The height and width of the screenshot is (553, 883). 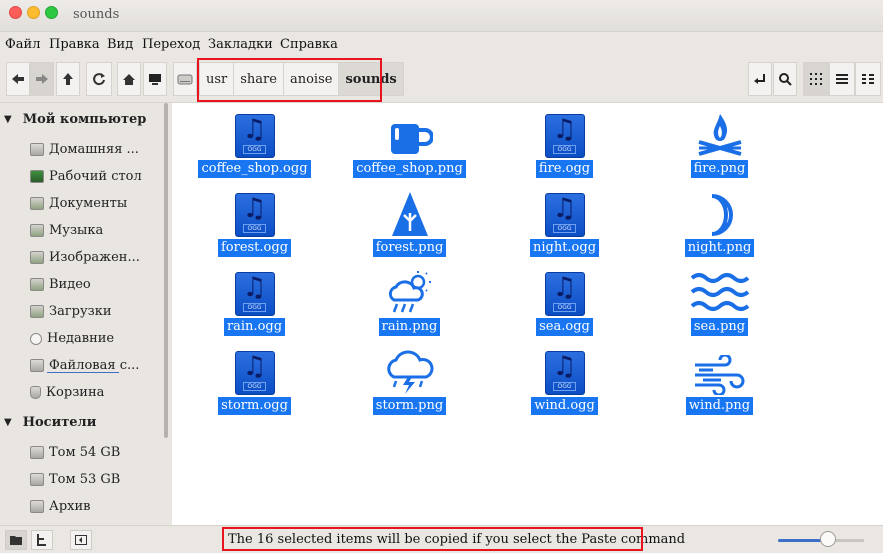 I want to click on home-button, so click(x=129, y=79).